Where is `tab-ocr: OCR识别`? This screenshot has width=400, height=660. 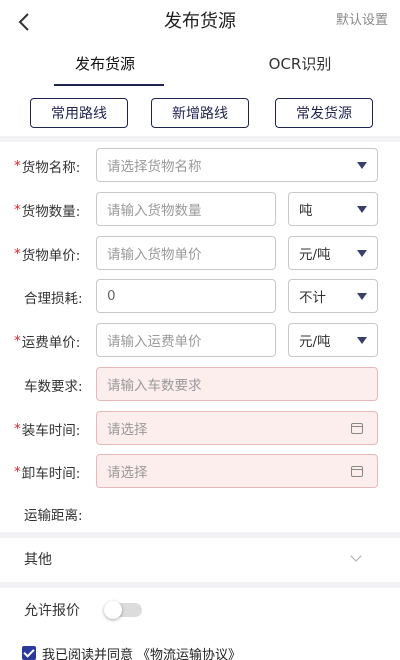 tab-ocr: OCR识别 is located at coordinates (300, 64).